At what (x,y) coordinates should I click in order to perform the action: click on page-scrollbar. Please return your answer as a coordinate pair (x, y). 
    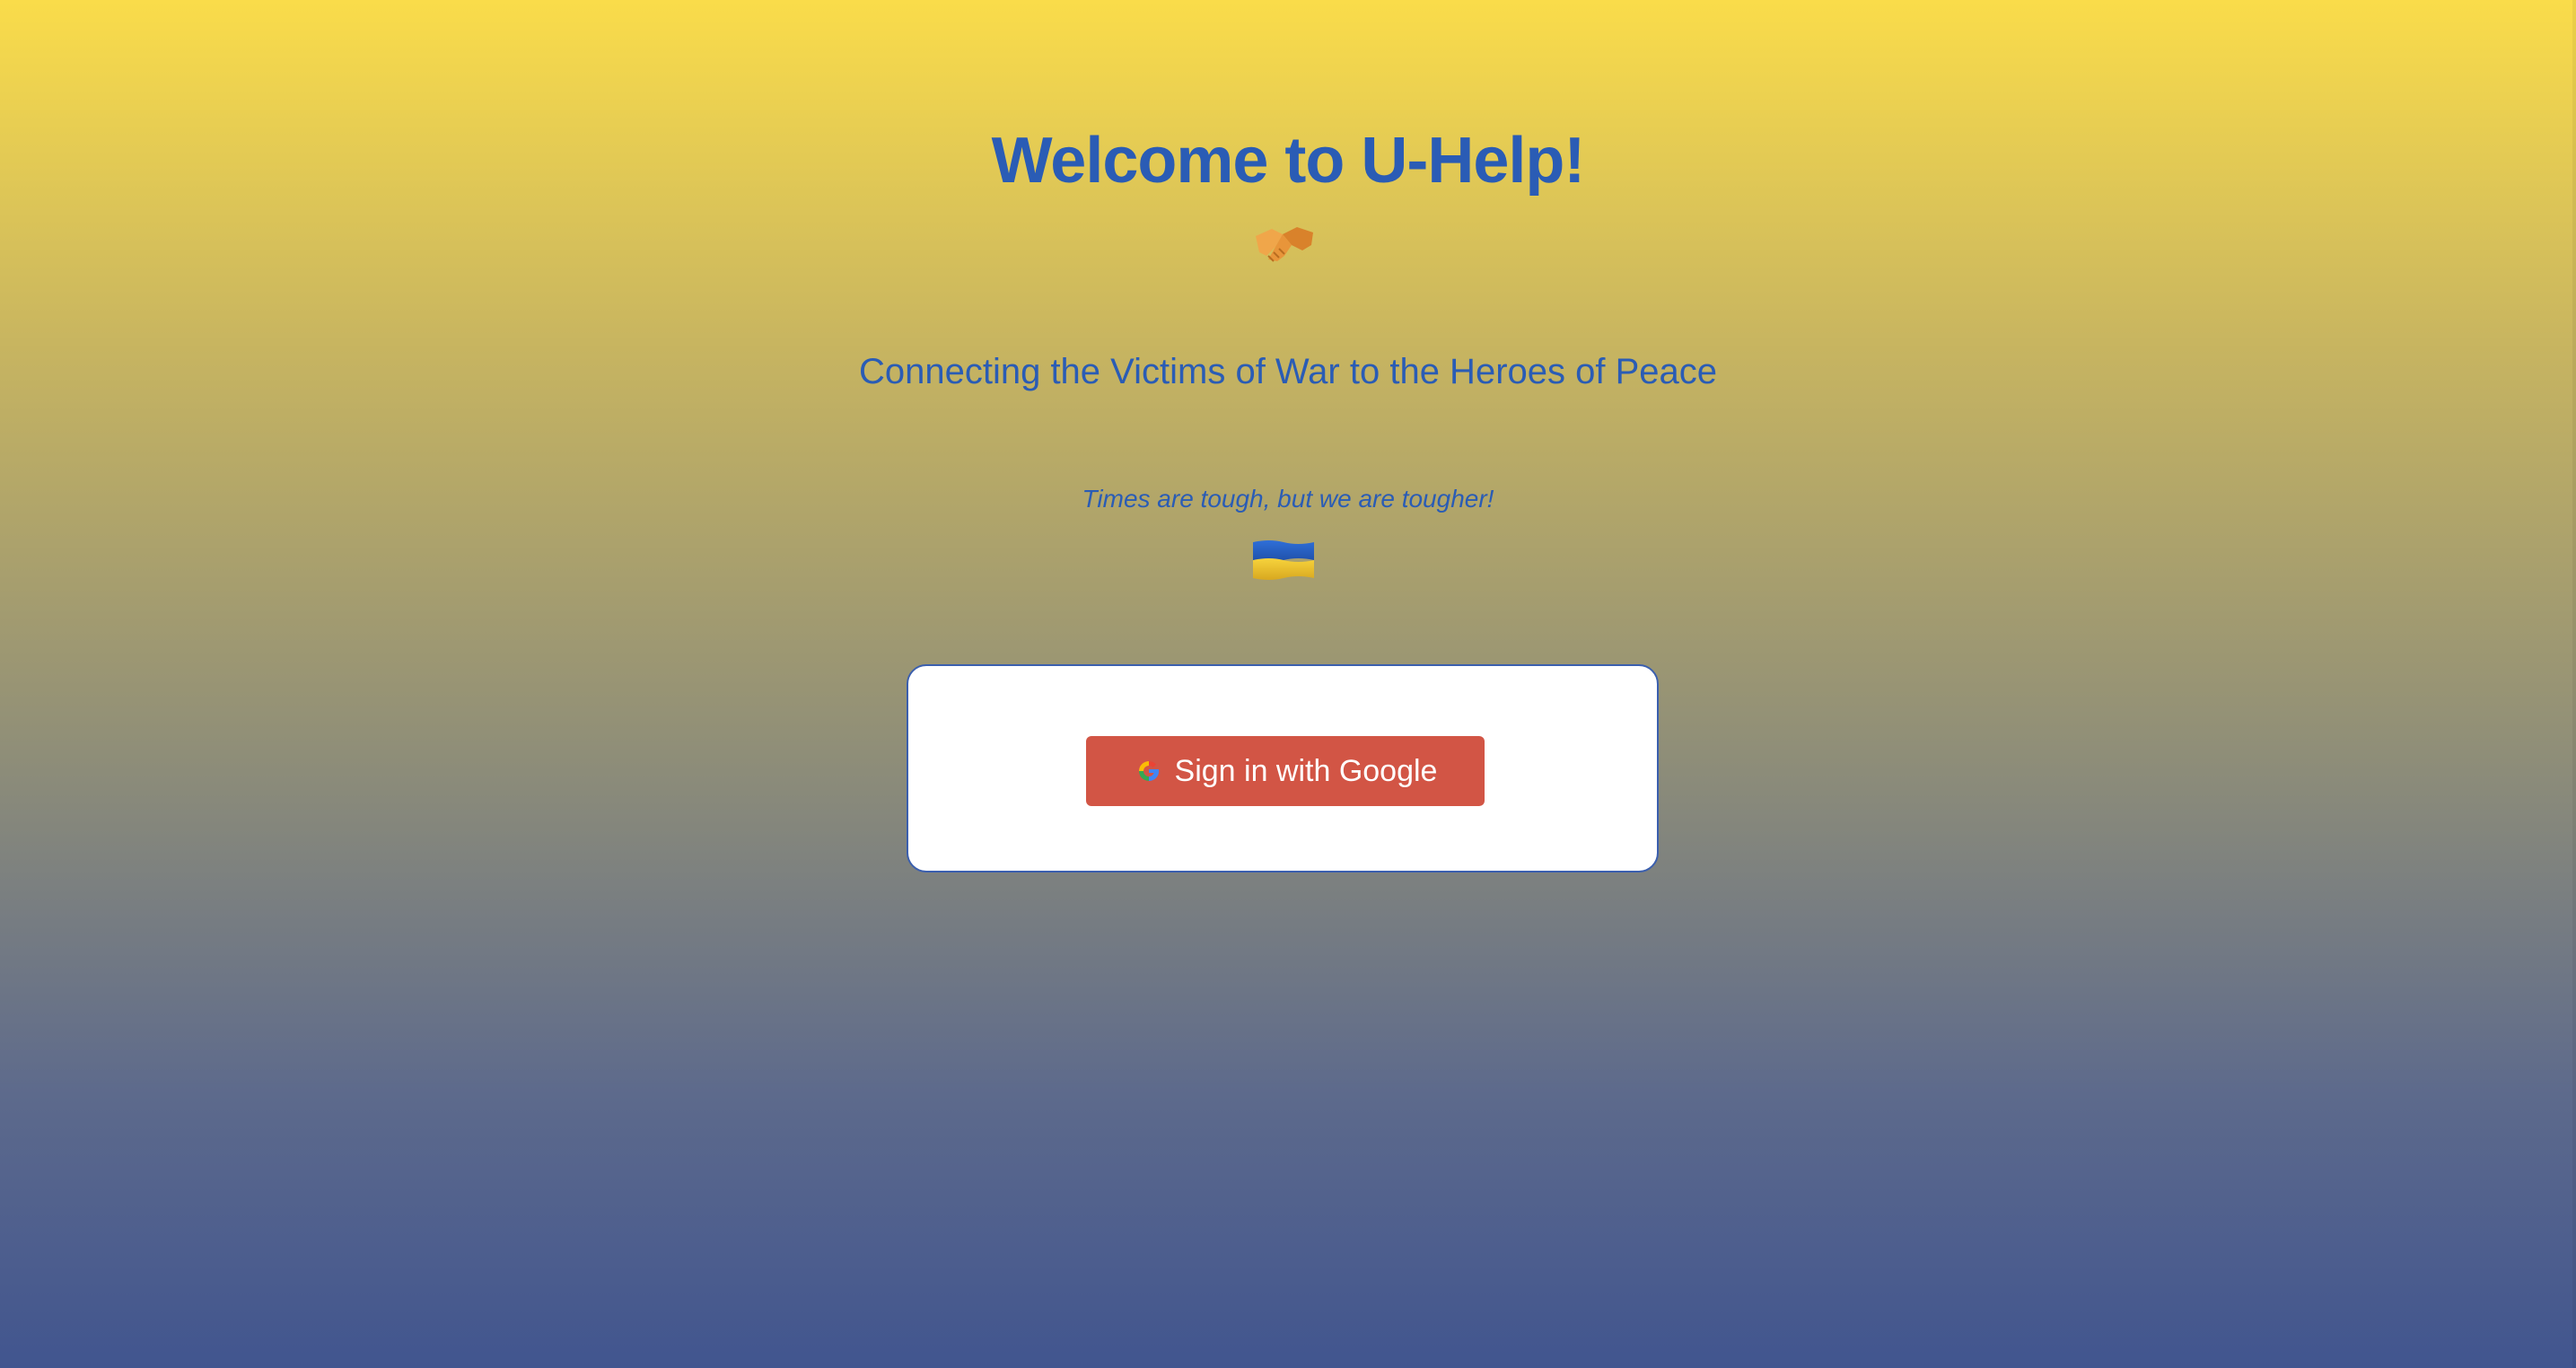
    Looking at the image, I should click on (2574, 684).